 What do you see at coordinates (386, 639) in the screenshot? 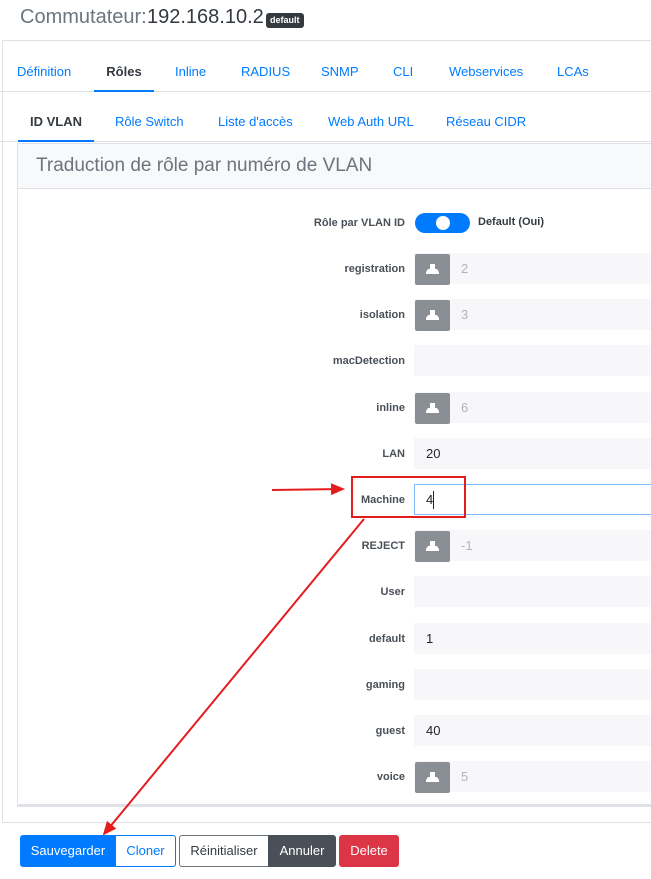
I see `row-label-default: default` at bounding box center [386, 639].